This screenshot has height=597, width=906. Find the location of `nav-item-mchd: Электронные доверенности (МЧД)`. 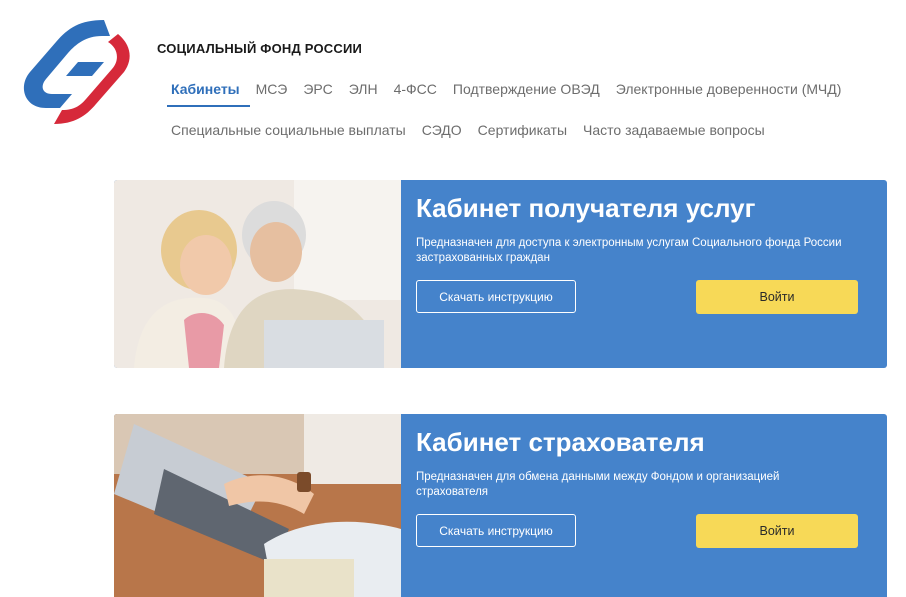

nav-item-mchd: Электронные доверенности (МЧД) is located at coordinates (729, 93).